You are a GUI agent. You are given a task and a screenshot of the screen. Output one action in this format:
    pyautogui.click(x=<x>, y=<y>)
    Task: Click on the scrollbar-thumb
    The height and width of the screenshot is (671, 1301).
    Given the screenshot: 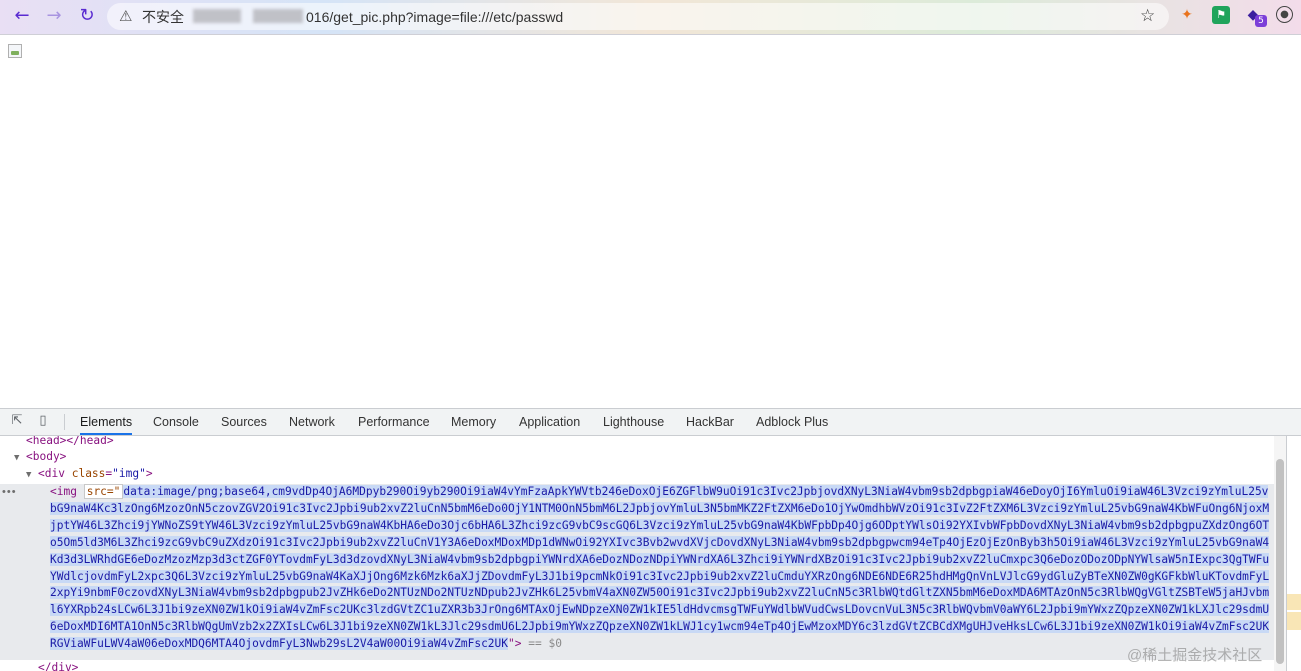 What is the action you would take?
    pyautogui.click(x=1280, y=561)
    